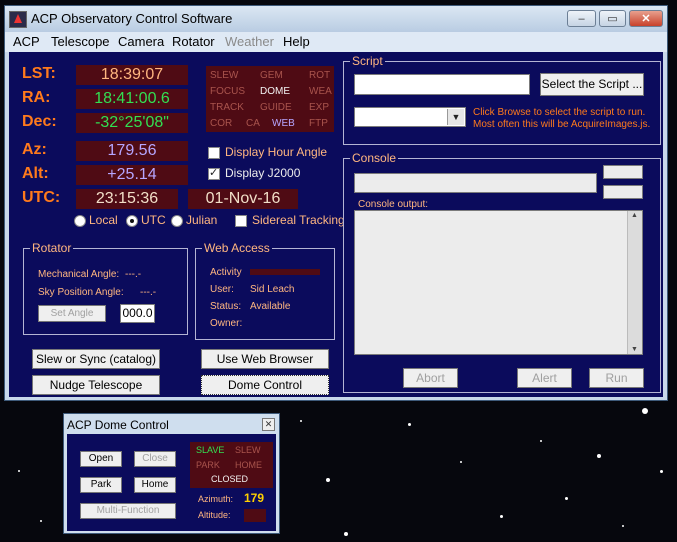 This screenshot has height=542, width=677. Describe the element at coordinates (336, 19) in the screenshot. I see `title-bar: ACP Observatory Control Software – ▭ ✕` at that location.